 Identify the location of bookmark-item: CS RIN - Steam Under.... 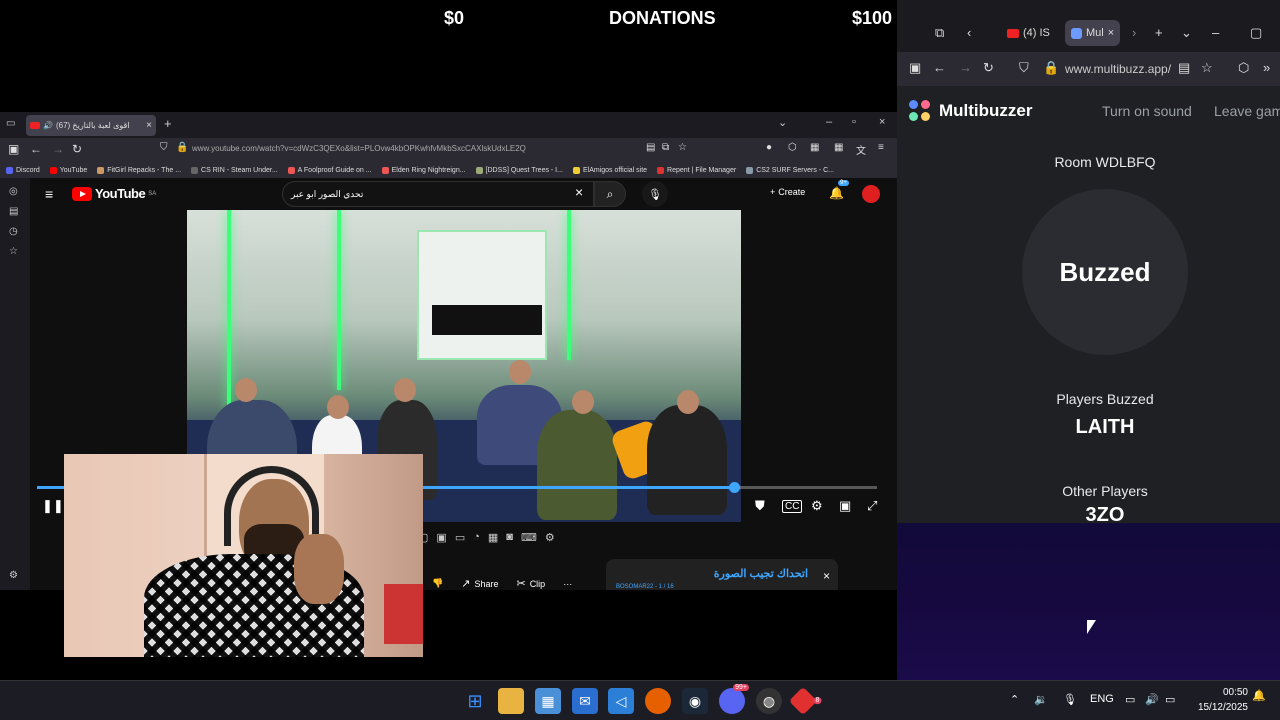
(234, 170).